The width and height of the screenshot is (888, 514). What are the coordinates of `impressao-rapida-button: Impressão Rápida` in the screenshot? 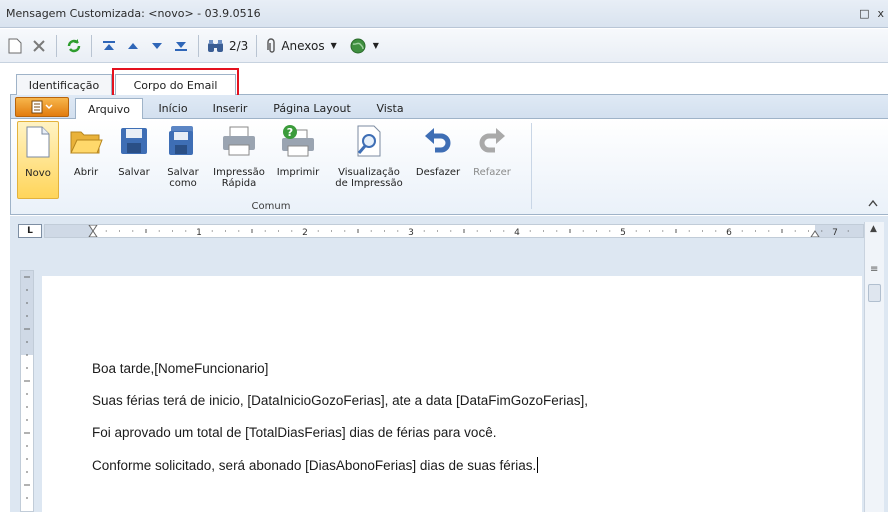 It's located at (239, 160).